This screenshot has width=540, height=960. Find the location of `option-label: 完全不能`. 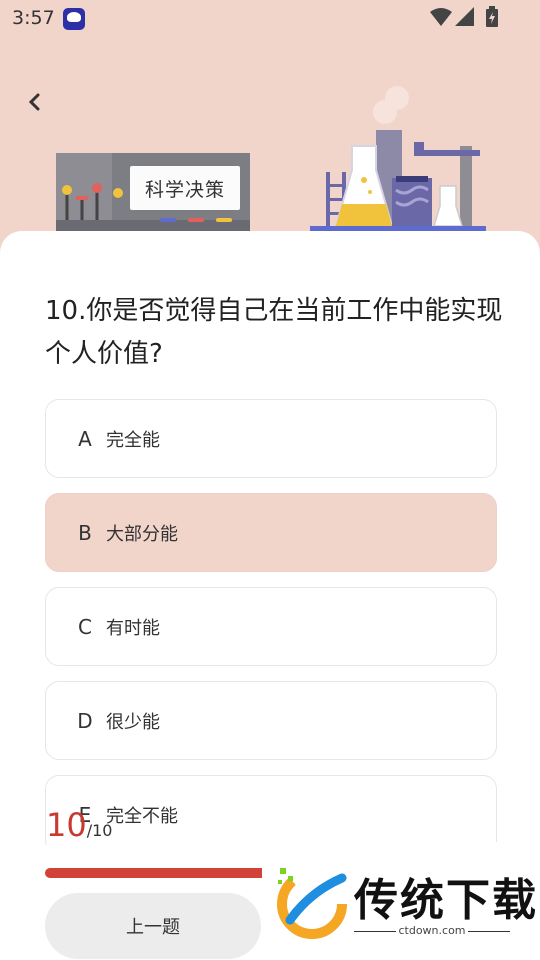

option-label: 完全不能 is located at coordinates (142, 816).